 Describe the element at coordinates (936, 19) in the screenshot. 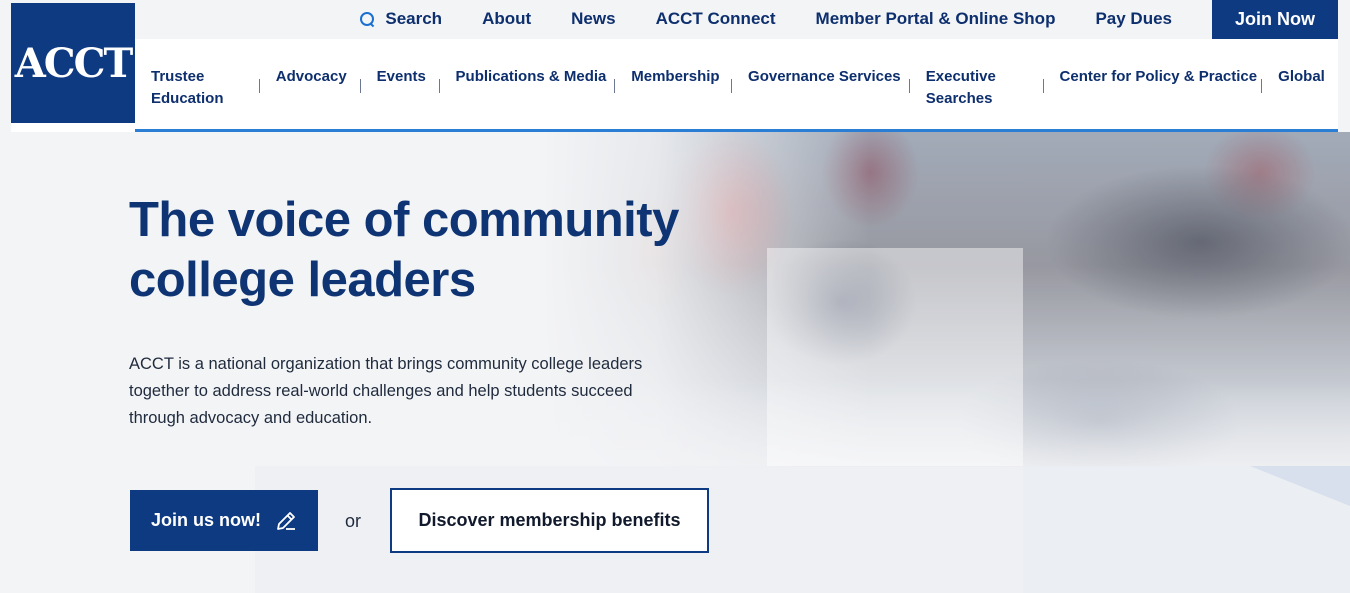

I see `member-portal-link: Member Portal & Online Shop` at that location.